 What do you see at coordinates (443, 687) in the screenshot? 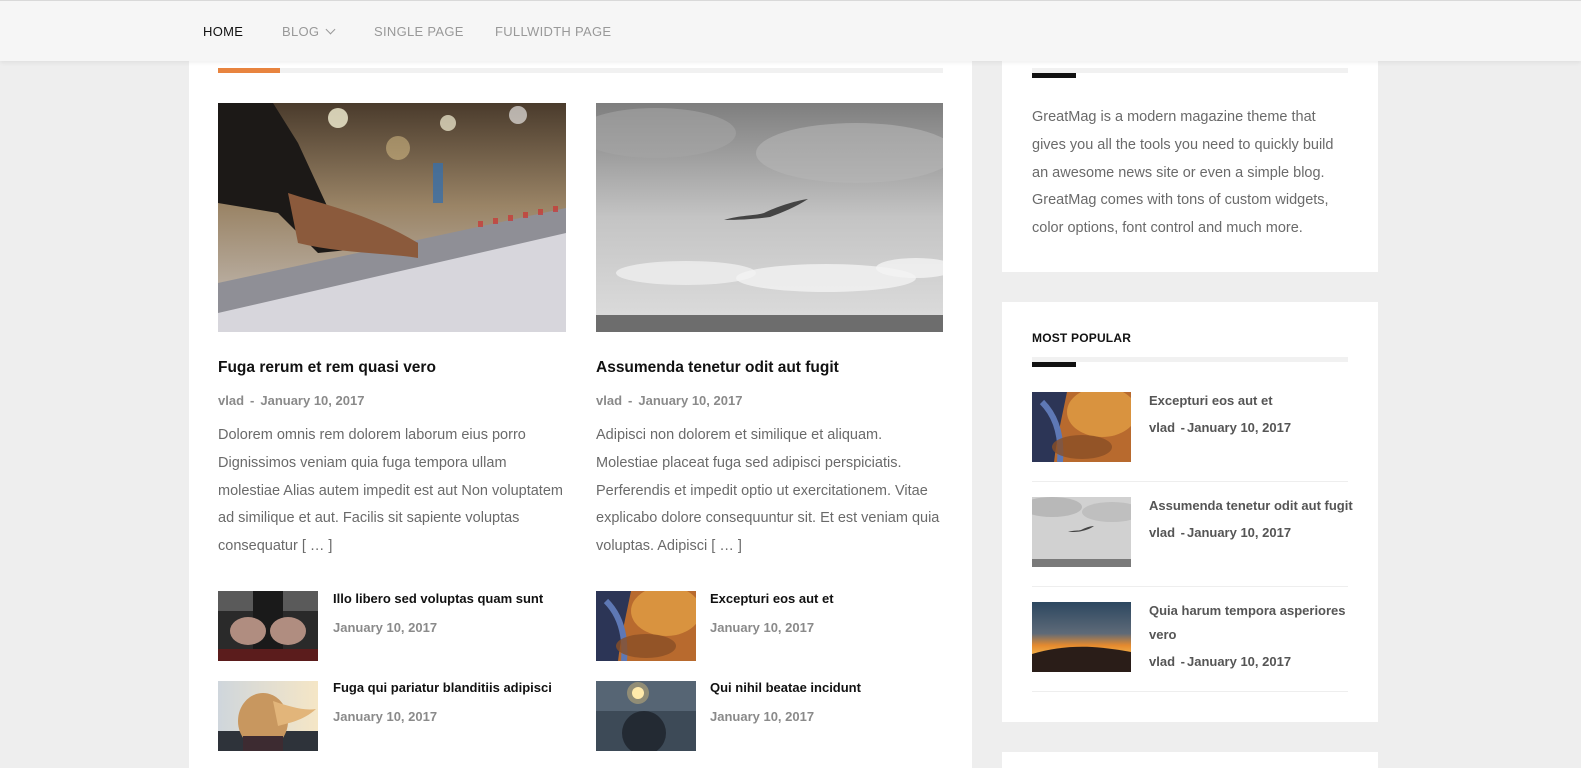
I see `small-post-title: Fuga qui pariatur blanditiis adipisci` at bounding box center [443, 687].